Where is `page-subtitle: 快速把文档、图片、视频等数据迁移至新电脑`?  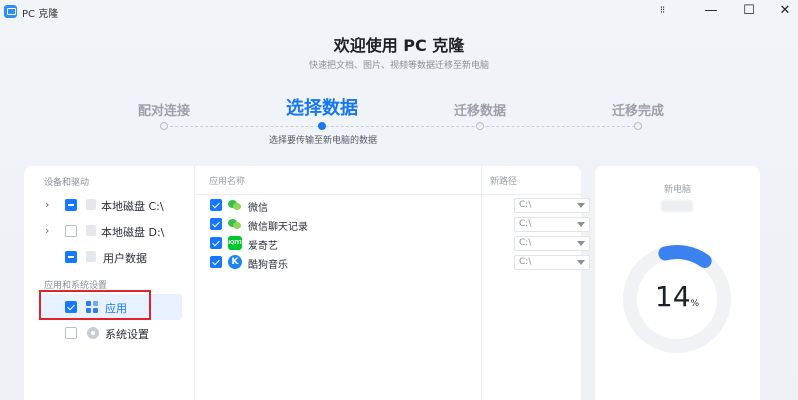
page-subtitle: 快速把文档、图片、视频等数据迁移至新电脑 is located at coordinates (398, 66).